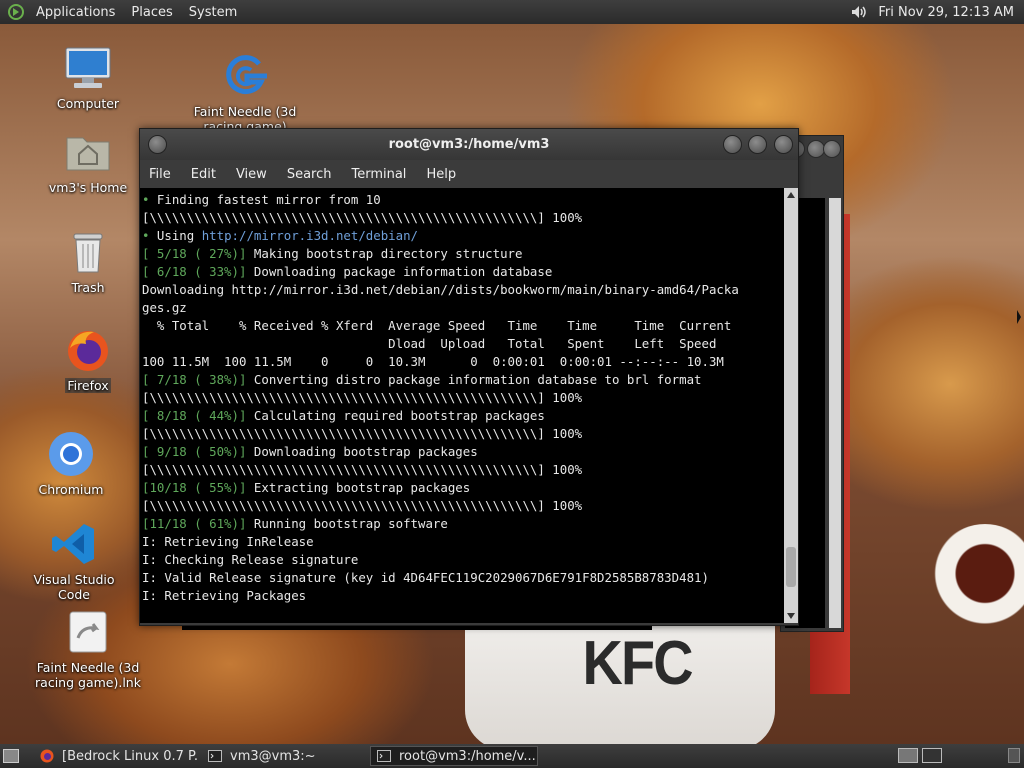 The height and width of the screenshot is (768, 1024). I want to click on panel-clock: Fri Nov 29, 12:13 AM, so click(951, 12).